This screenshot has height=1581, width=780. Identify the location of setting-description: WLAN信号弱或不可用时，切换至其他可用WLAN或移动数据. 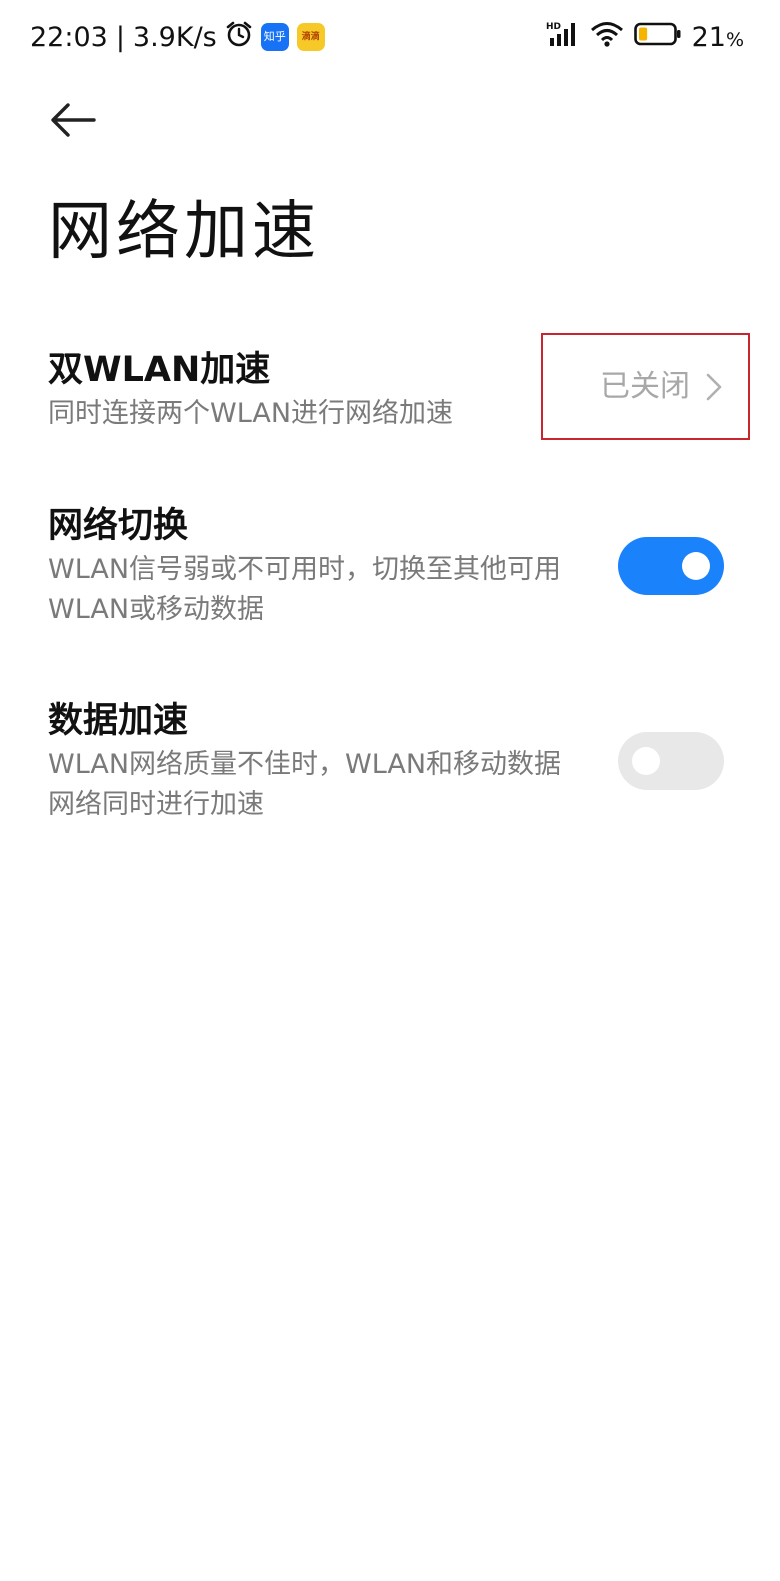
(305, 589).